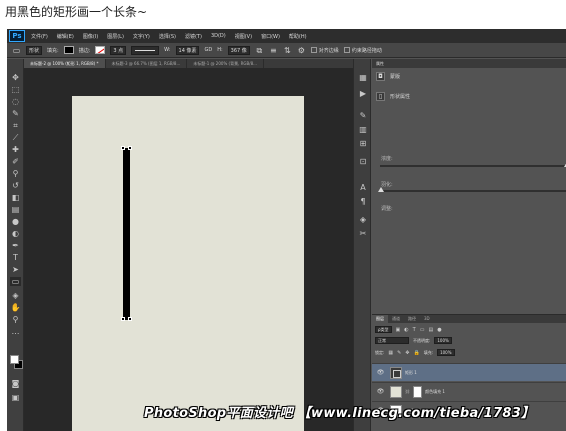  Describe the element at coordinates (15, 197) in the screenshot. I see `eraser-tool-icon: ◧` at that location.